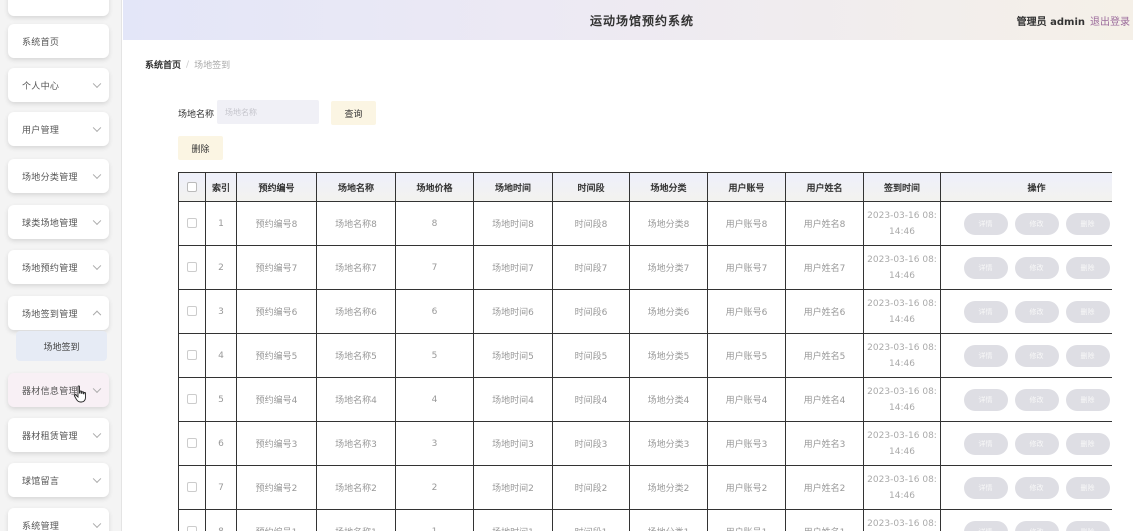  I want to click on search-button: 查询, so click(353, 113).